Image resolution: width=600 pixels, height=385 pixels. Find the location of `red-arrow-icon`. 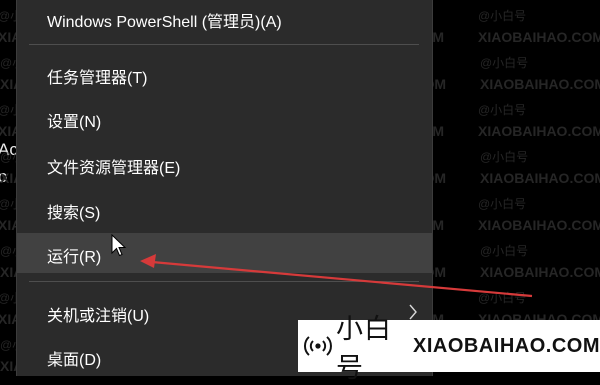

red-arrow-icon is located at coordinates (336, 276).